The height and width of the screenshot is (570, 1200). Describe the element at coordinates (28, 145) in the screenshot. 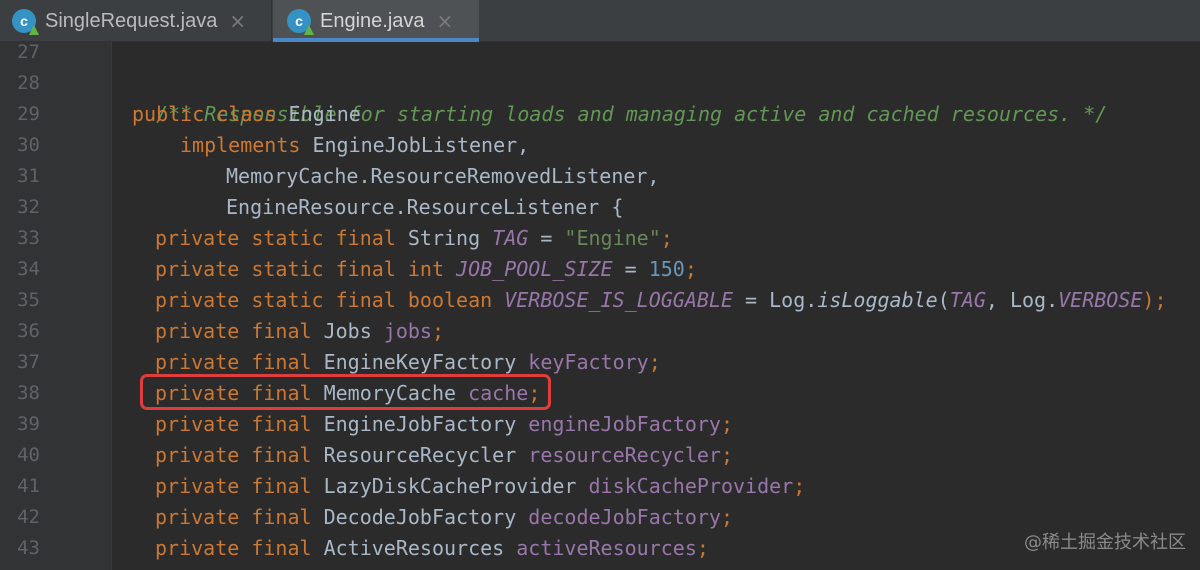

I see `line-number: 30` at that location.